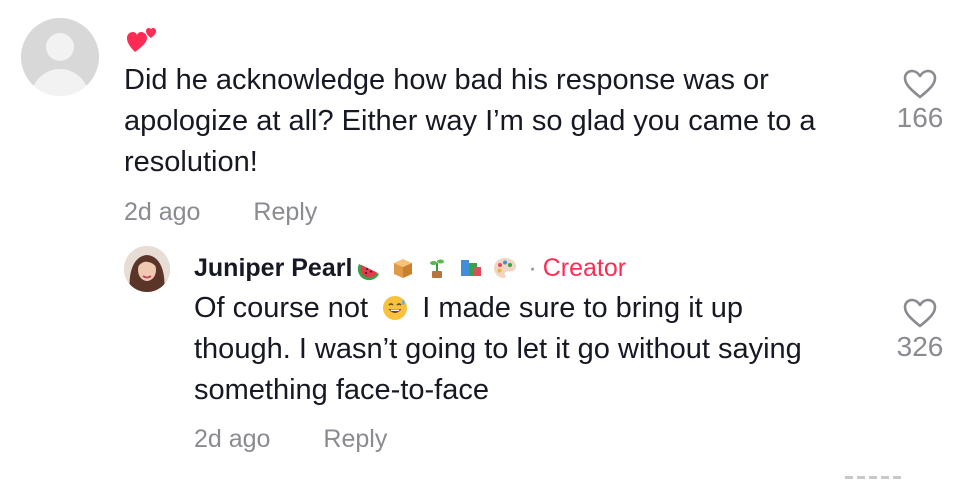 This screenshot has width=980, height=481. I want to click on username-emoji-badges, so click(441, 268).